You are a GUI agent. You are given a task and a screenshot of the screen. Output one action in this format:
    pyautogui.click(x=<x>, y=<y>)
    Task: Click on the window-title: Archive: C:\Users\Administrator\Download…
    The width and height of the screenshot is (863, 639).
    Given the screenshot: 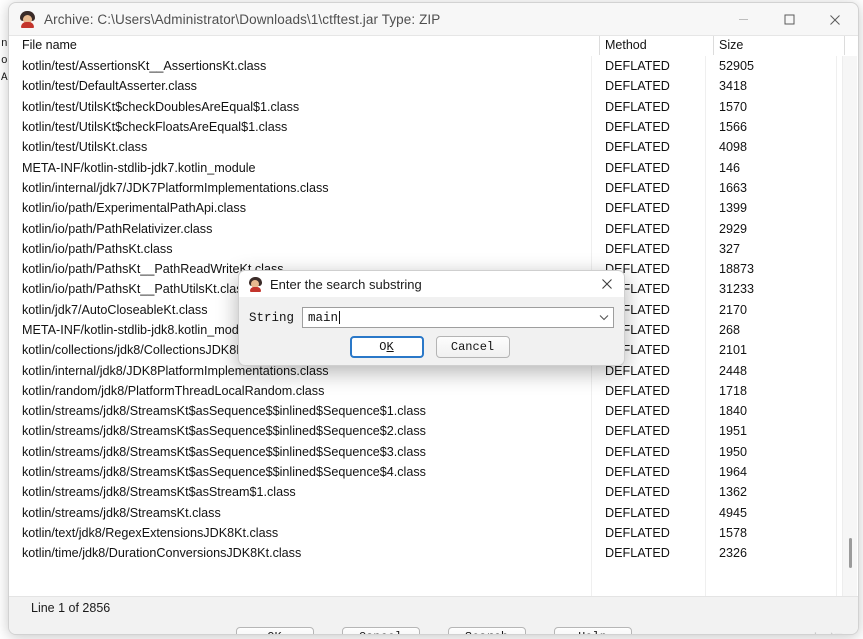 What is the action you would take?
    pyautogui.click(x=242, y=19)
    